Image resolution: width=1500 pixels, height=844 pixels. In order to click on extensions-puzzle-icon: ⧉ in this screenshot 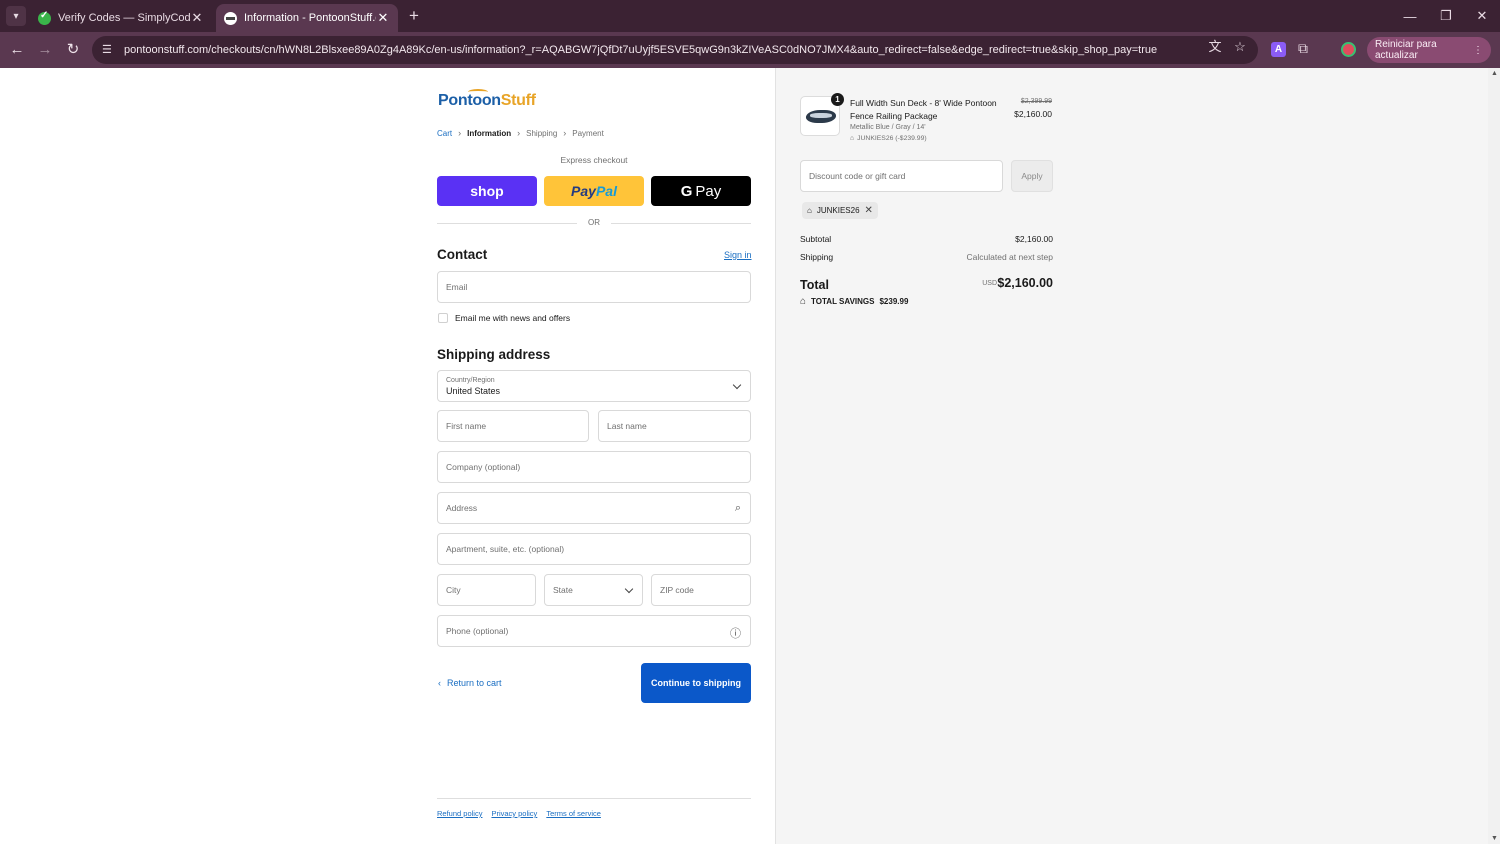, I will do `click(1303, 48)`.